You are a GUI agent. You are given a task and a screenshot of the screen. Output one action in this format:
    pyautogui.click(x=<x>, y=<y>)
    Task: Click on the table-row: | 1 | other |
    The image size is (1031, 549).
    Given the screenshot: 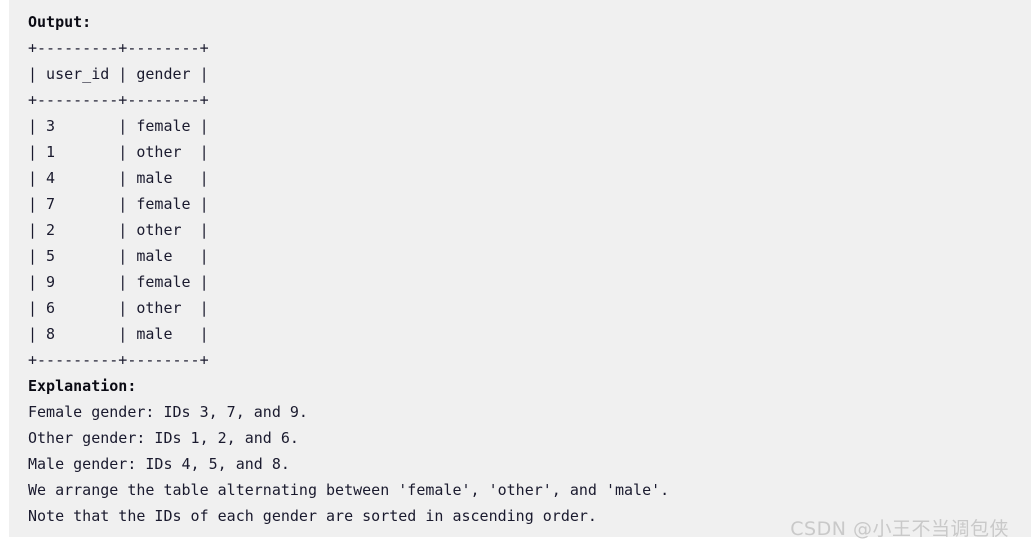 What is the action you would take?
    pyautogui.click(x=118, y=152)
    